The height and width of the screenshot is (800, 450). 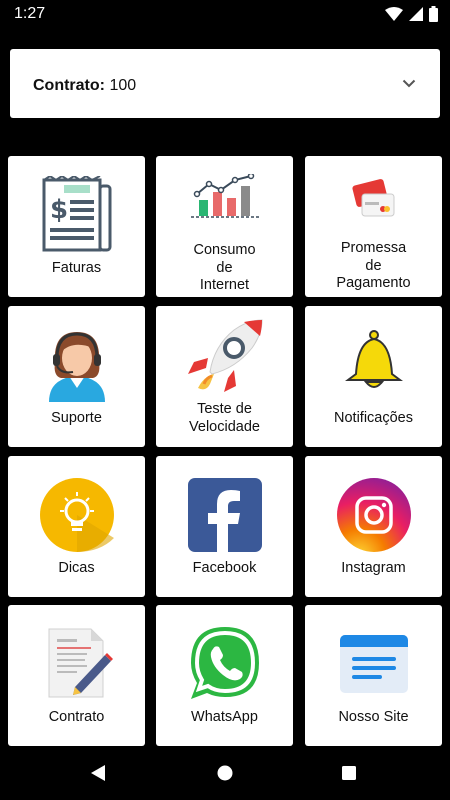 I want to click on tile-label: Dicas, so click(x=76, y=568).